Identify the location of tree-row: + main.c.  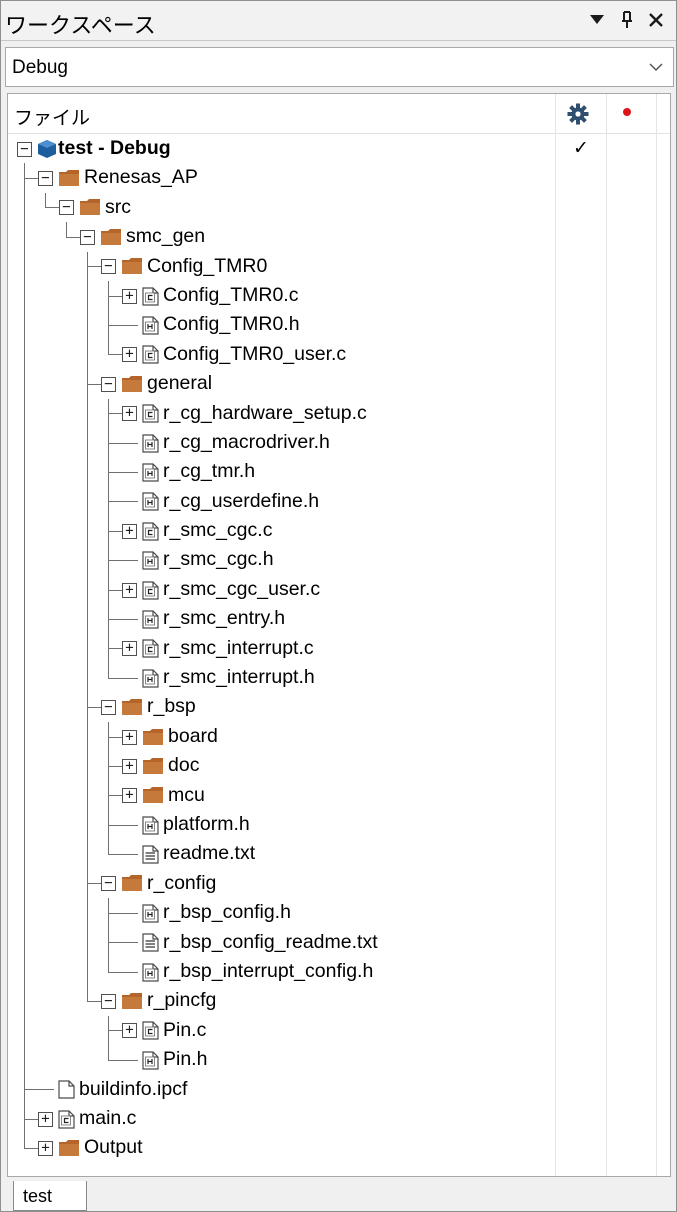
(339, 1118).